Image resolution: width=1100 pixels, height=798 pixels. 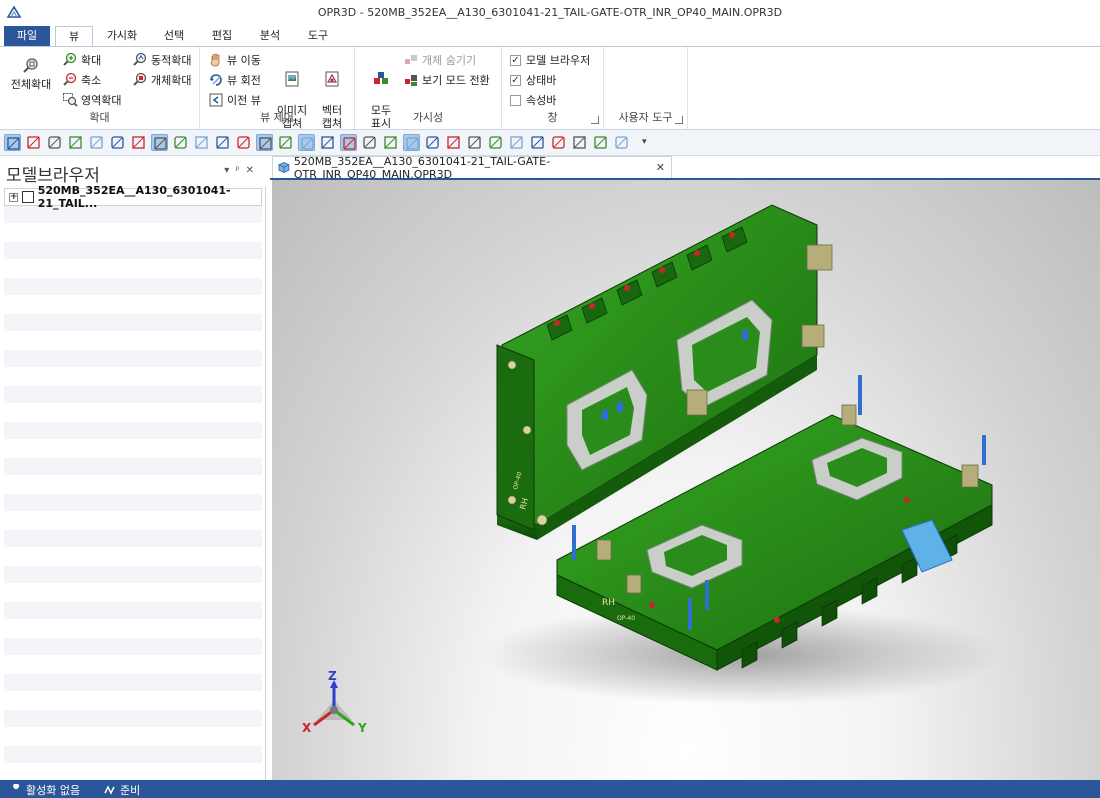 I want to click on lower-op-text: OP-40, so click(x=626, y=618).